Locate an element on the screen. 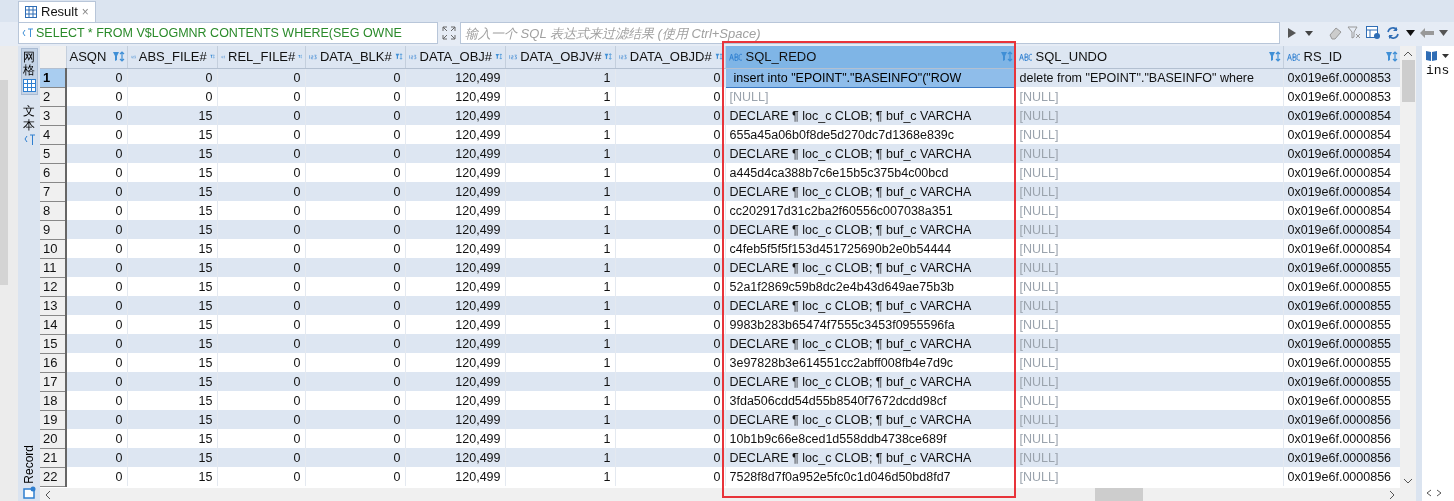 The image size is (1454, 501). view-tab: Record is located at coordinates (29, 472).